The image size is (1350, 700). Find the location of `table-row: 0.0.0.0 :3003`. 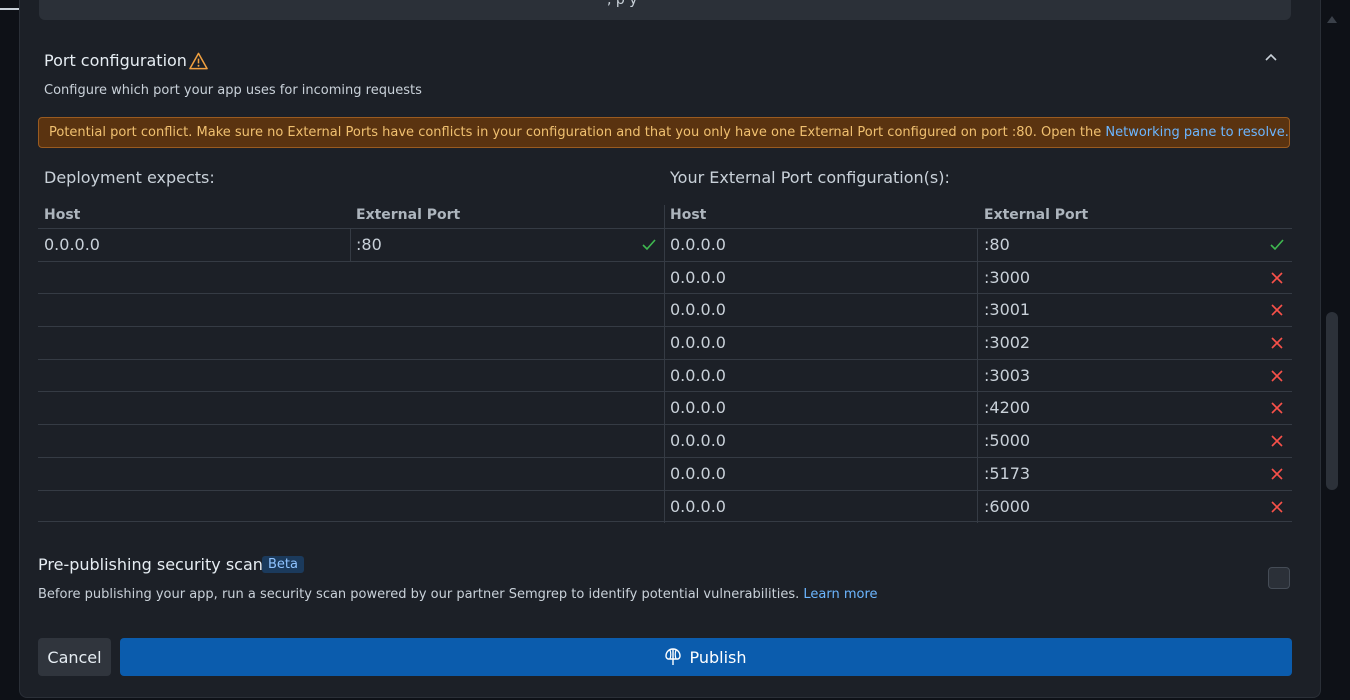

table-row: 0.0.0.0 :3003 is located at coordinates (665, 375).